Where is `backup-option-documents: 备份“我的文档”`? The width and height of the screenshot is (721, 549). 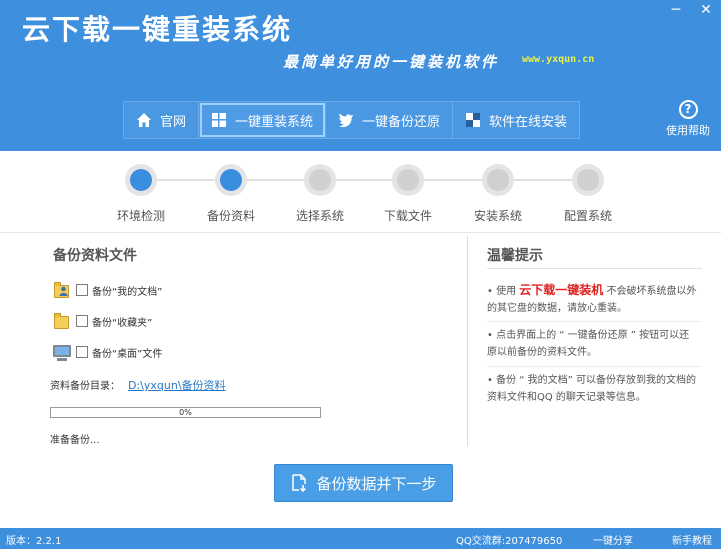
backup-option-documents: 备份“我的文档” is located at coordinates (107, 290).